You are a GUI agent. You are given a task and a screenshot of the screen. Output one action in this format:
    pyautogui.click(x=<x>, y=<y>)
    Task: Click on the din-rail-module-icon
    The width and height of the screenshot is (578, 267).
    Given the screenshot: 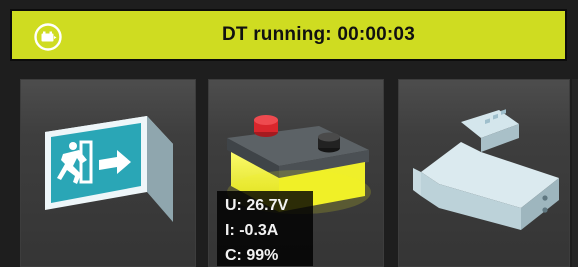 What is the action you would take?
    pyautogui.click(x=486, y=169)
    